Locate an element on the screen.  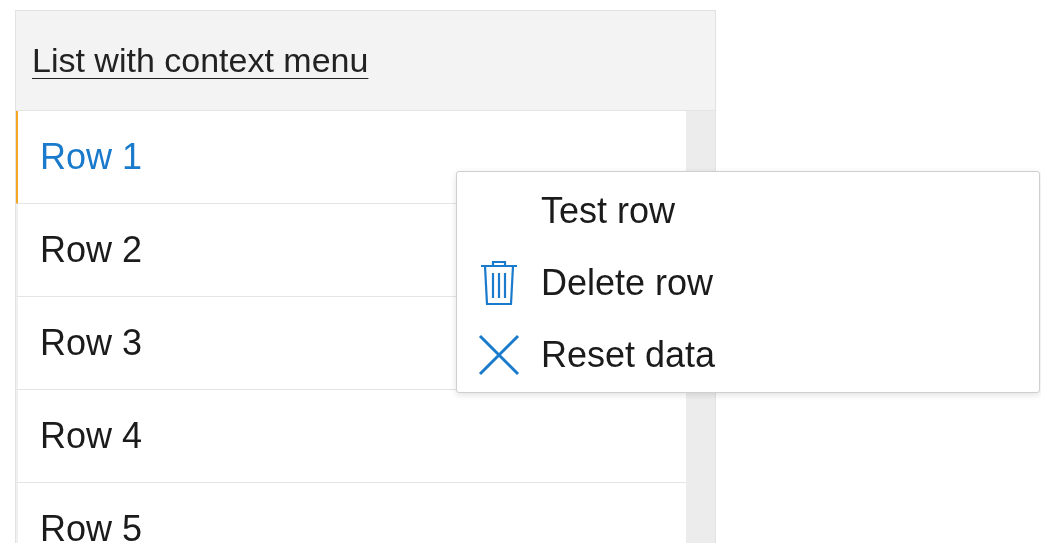
trash-icon is located at coordinates (499, 283).